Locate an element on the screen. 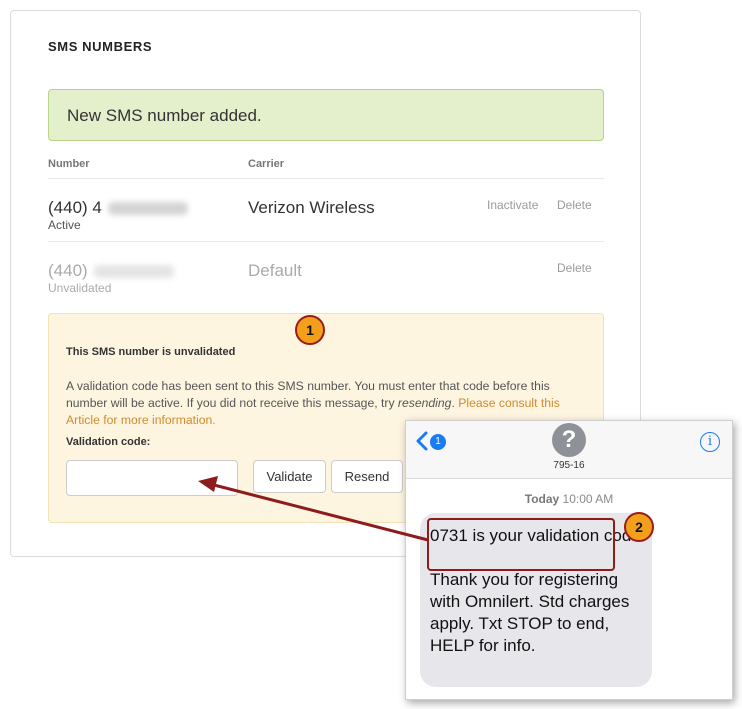 The image size is (742, 709). column-header-carrier: Carrier is located at coordinates (266, 164).